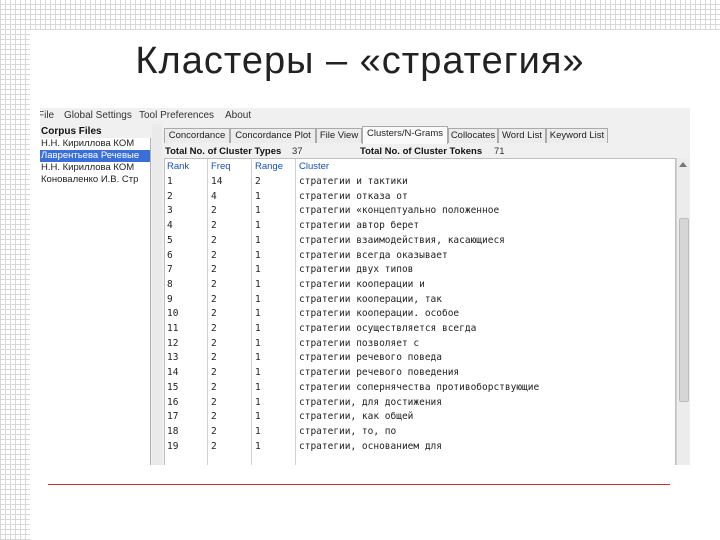 This screenshot has width=720, height=540. I want to click on table-row: 14 2 1 стратегии речевого поведения, so click(420, 373).